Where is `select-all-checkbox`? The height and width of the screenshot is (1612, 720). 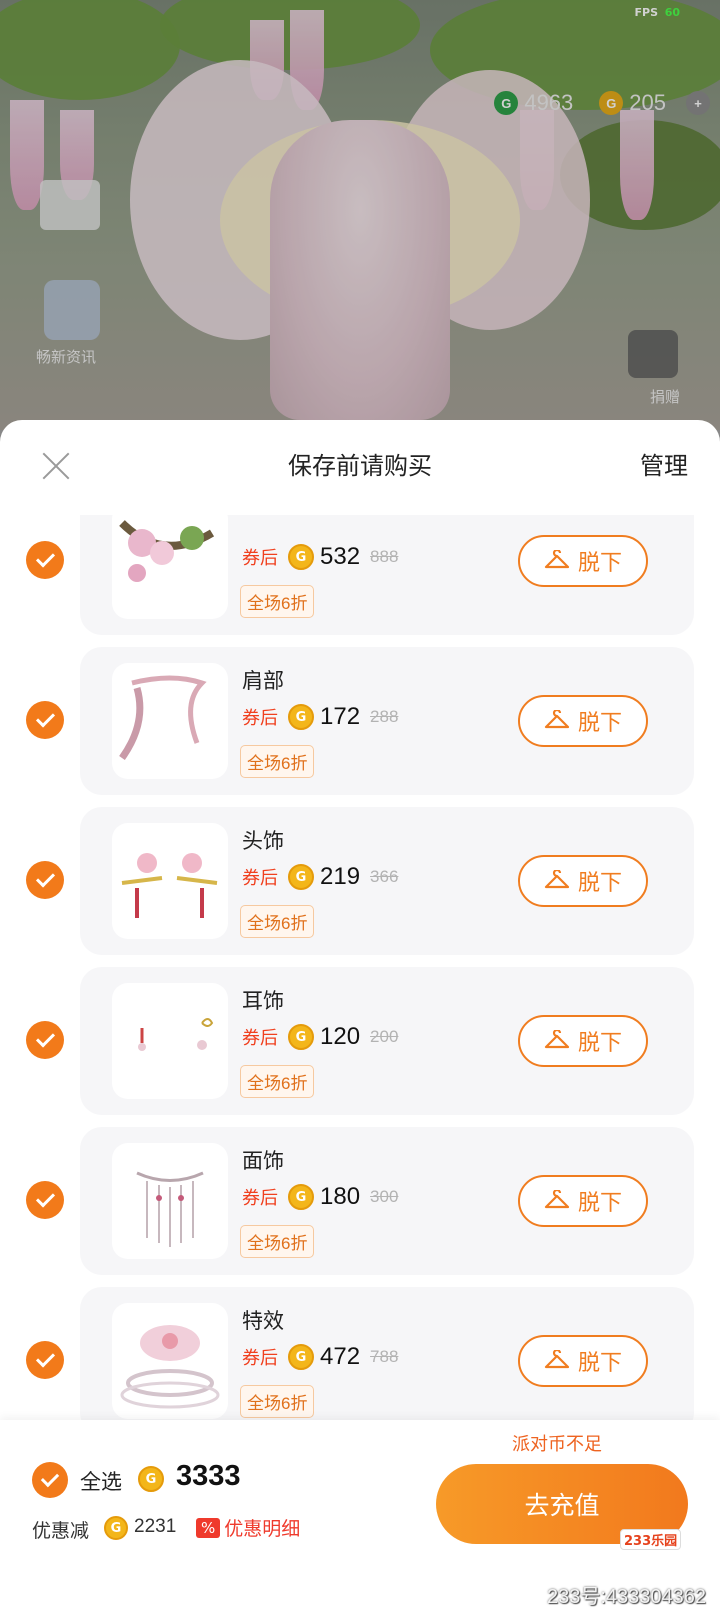
select-all-checkbox is located at coordinates (50, 1480).